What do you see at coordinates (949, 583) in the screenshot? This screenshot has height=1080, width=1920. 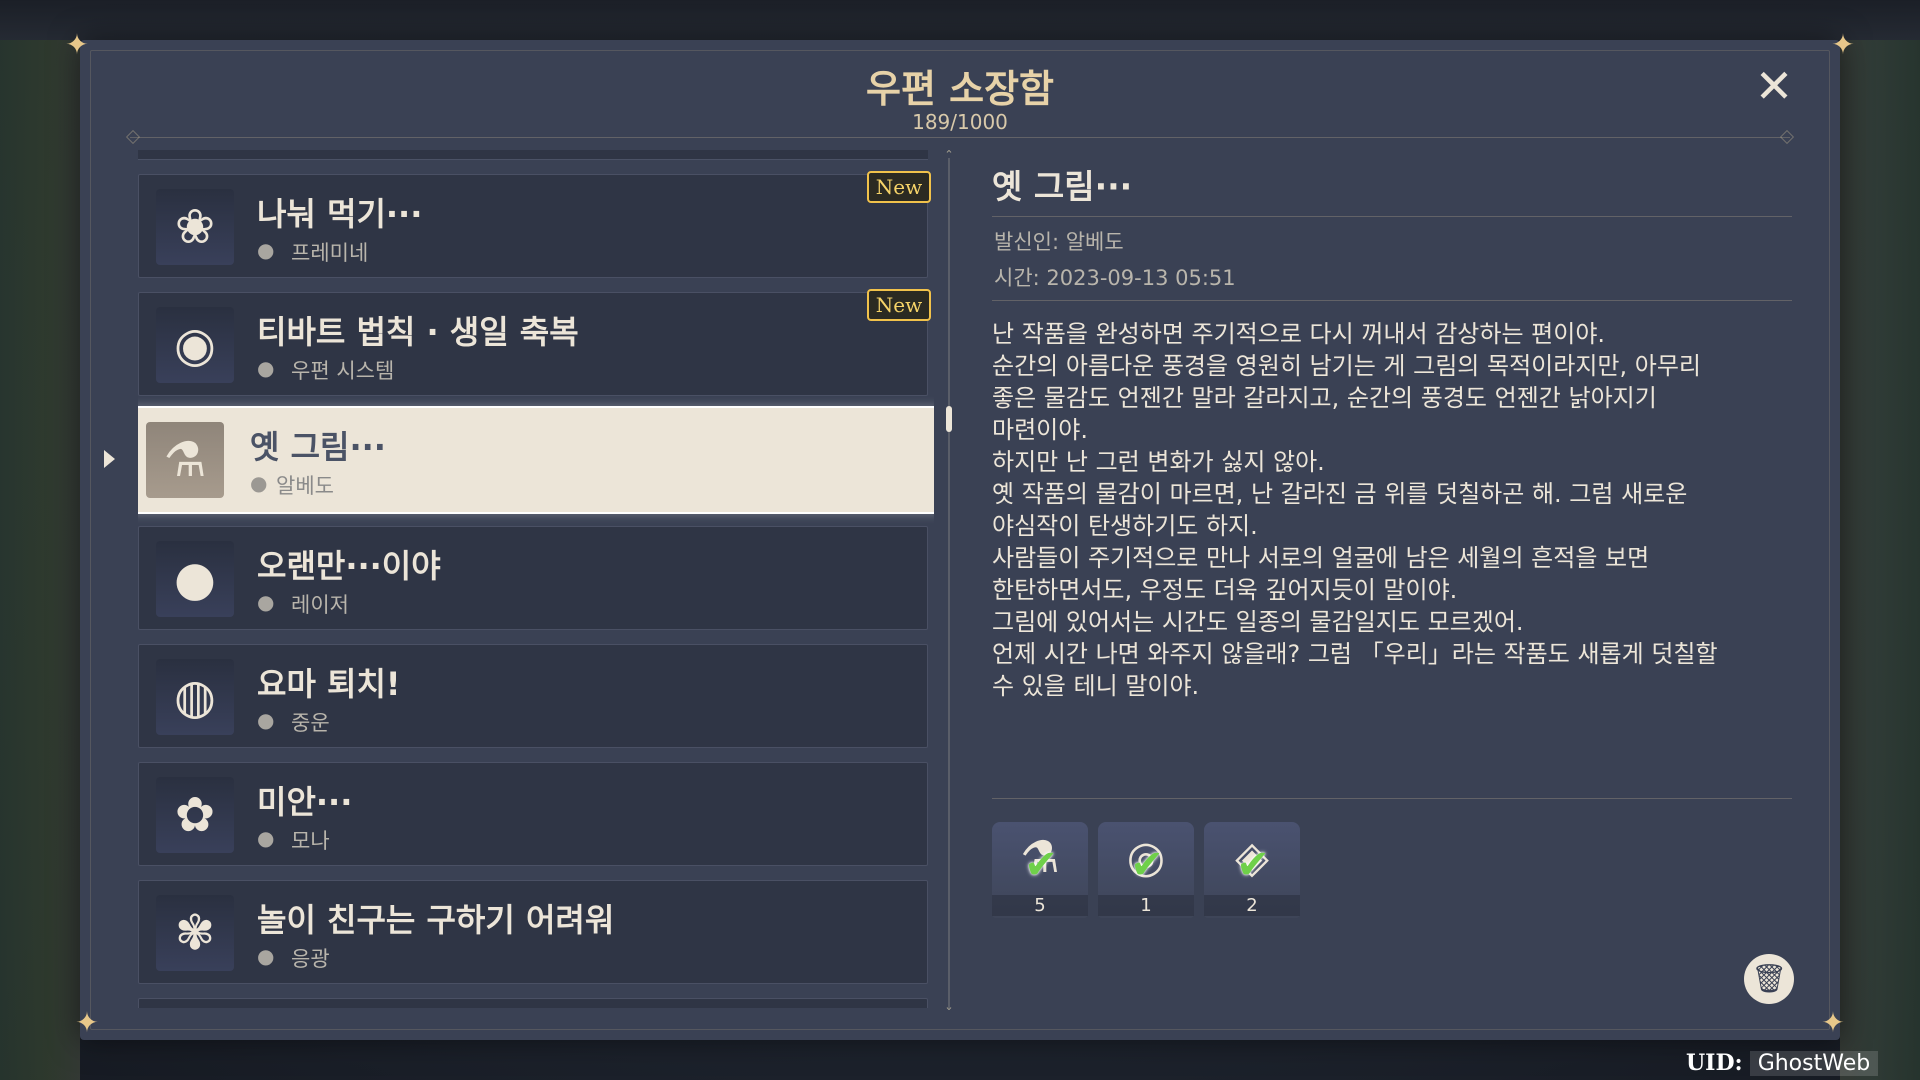 I see `scrollbar-track` at bounding box center [949, 583].